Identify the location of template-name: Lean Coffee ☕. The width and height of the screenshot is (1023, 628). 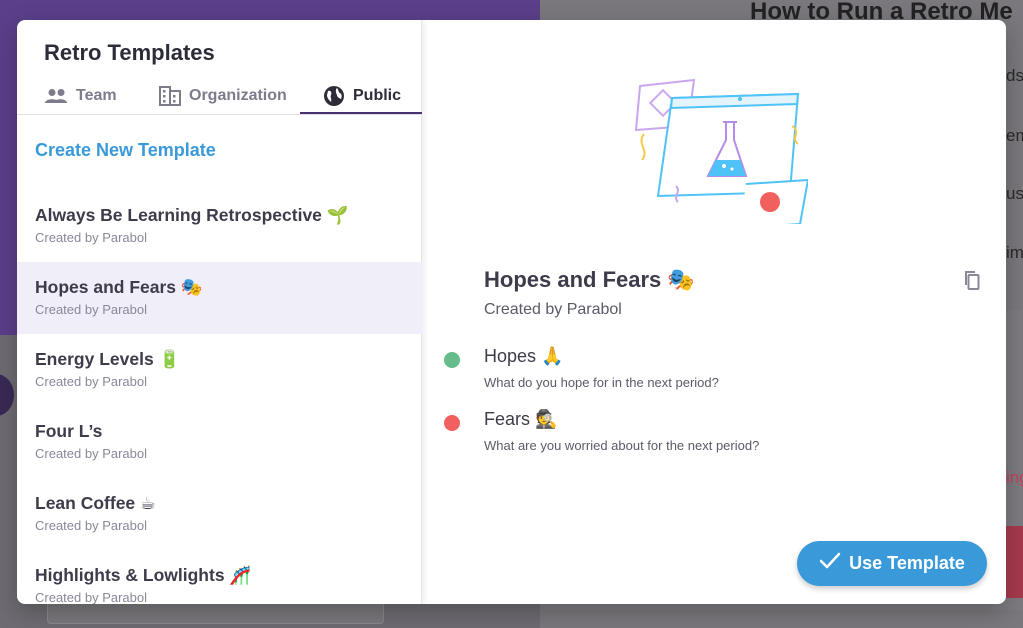
(95, 503).